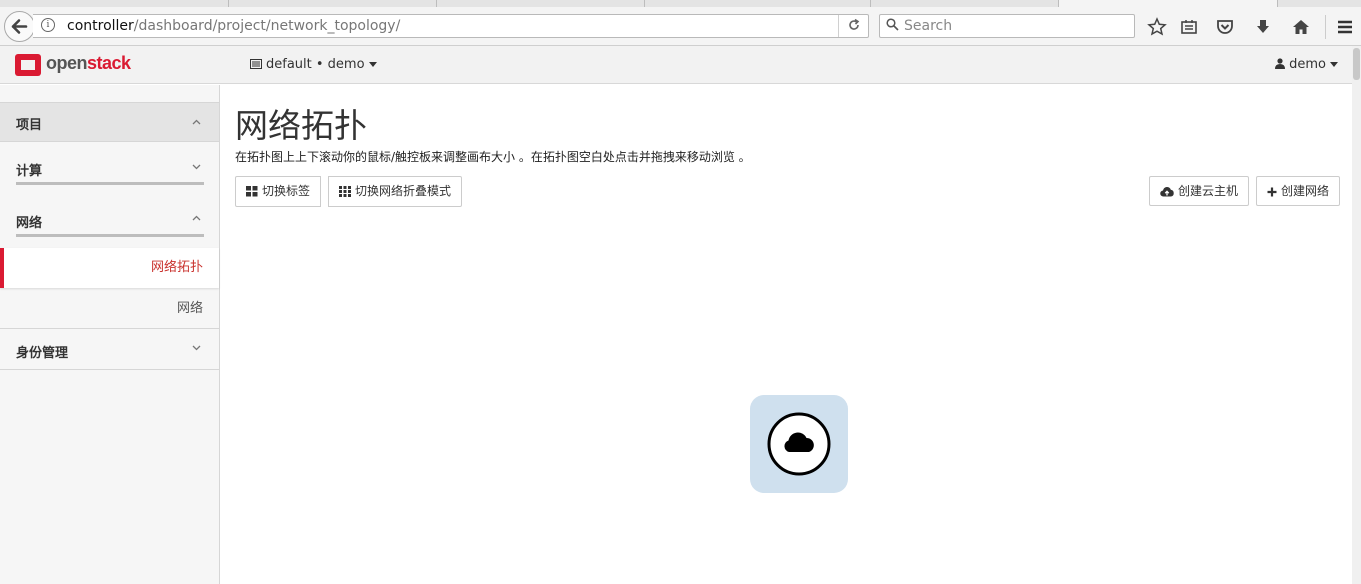  What do you see at coordinates (67, 63) in the screenshot?
I see `wordmark-open: open` at bounding box center [67, 63].